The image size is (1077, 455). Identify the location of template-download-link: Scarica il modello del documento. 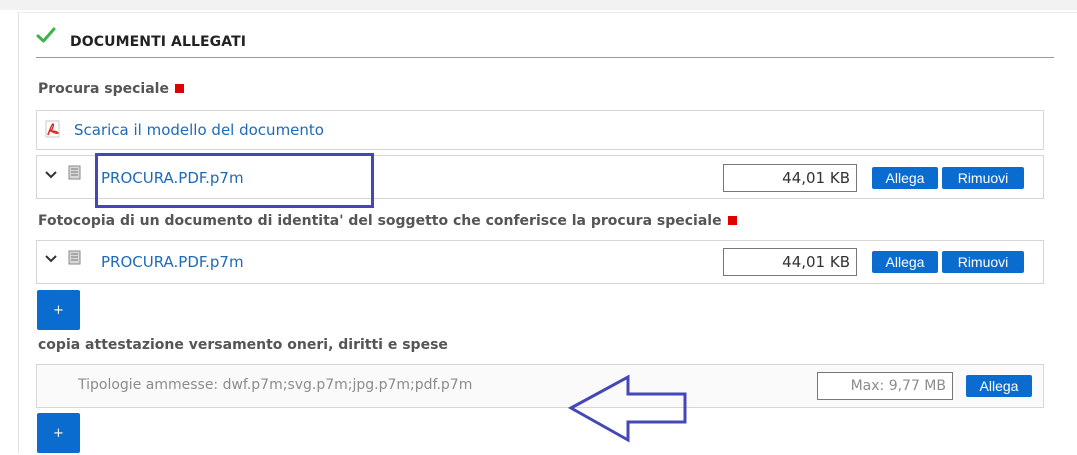
(199, 130).